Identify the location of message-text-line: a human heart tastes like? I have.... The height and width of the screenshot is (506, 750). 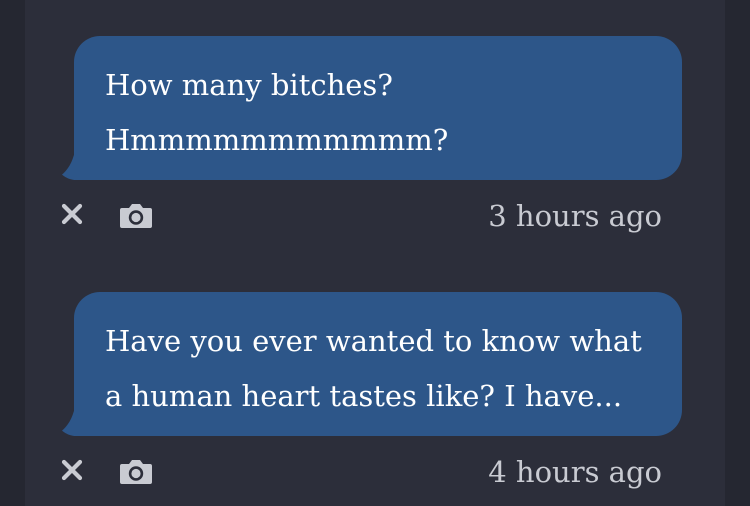
(364, 396).